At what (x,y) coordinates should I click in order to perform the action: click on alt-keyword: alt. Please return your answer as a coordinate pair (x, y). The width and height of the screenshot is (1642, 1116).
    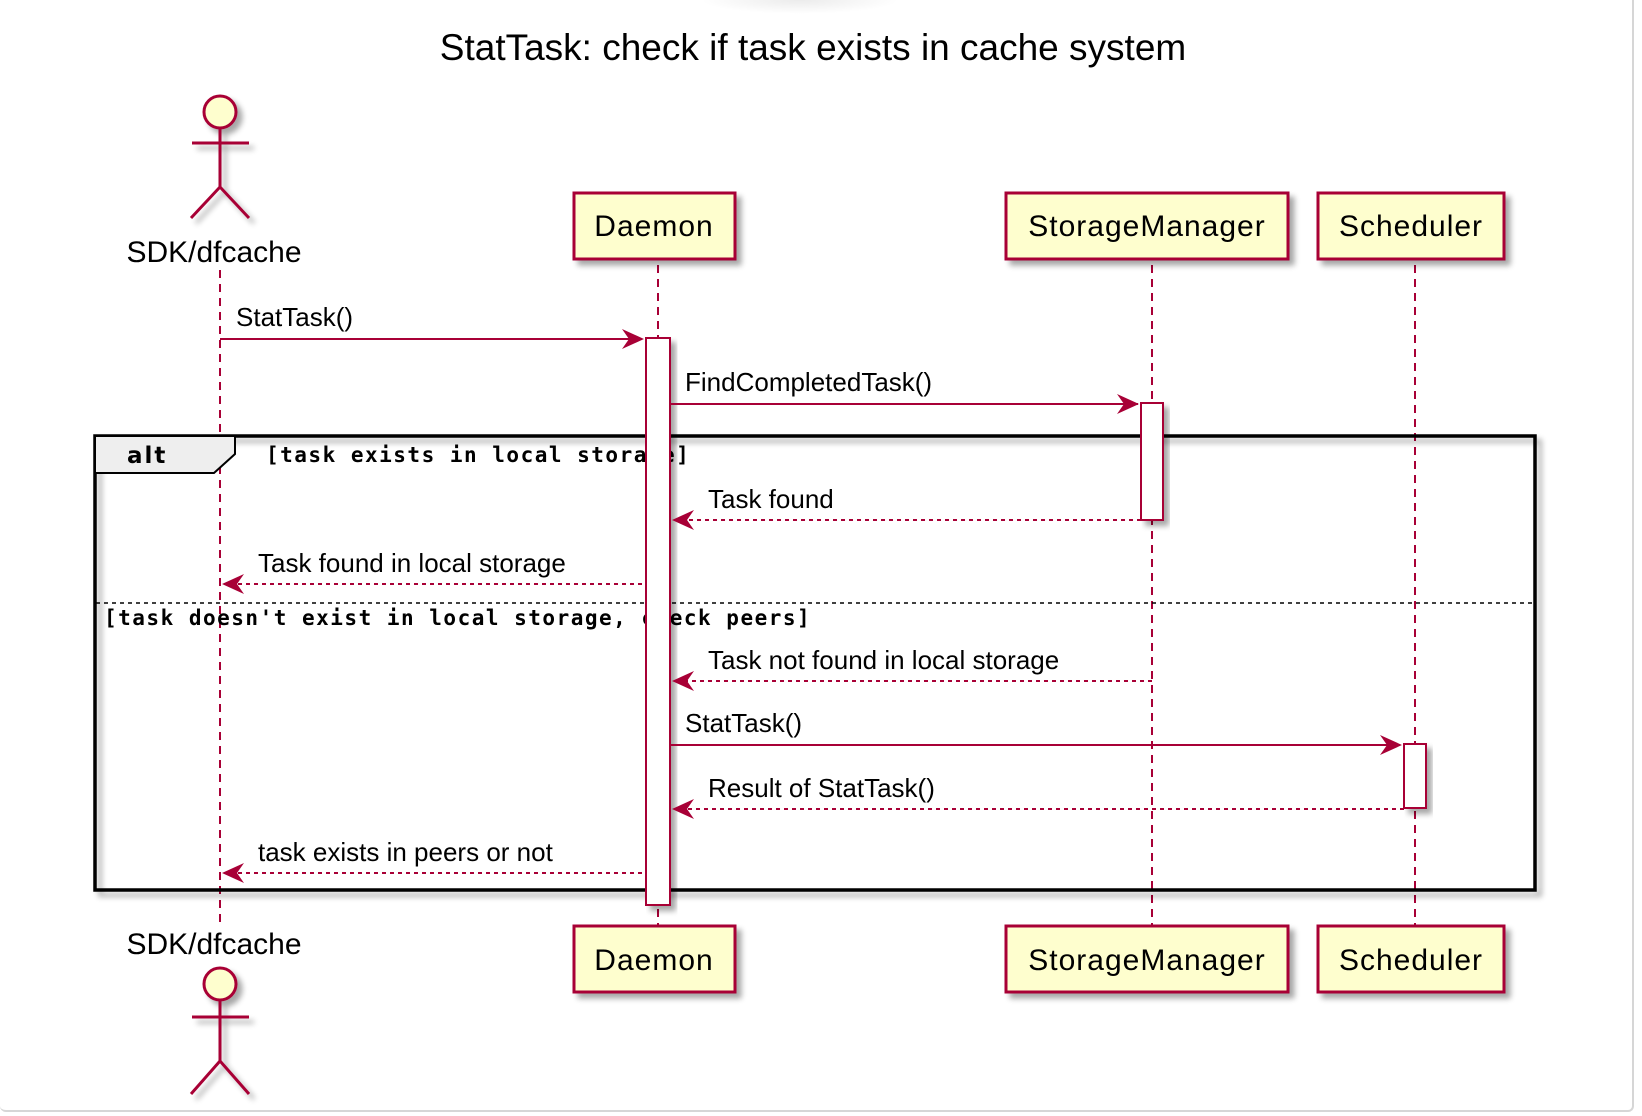
    Looking at the image, I should click on (147, 456).